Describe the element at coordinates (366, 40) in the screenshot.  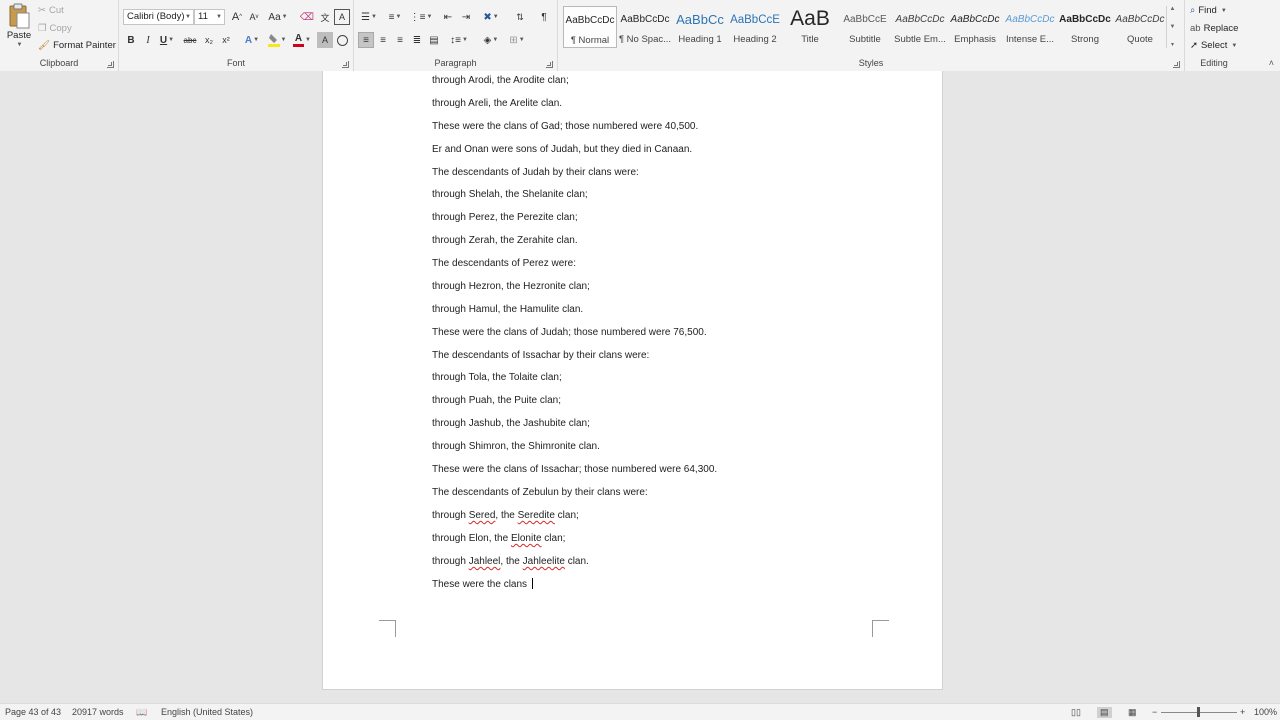
I see `align-left-button: ≡` at that location.